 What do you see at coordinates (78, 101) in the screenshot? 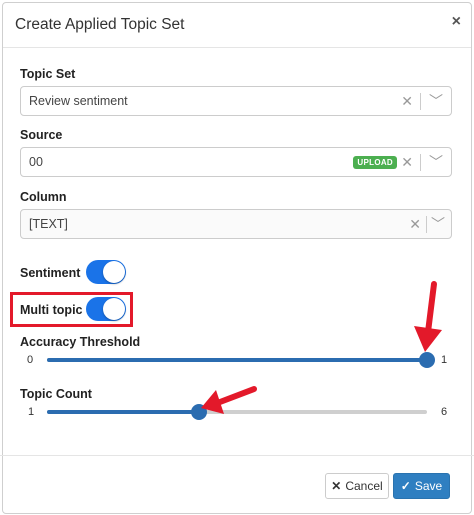
I see `topic-set-value: Review sentiment` at bounding box center [78, 101].